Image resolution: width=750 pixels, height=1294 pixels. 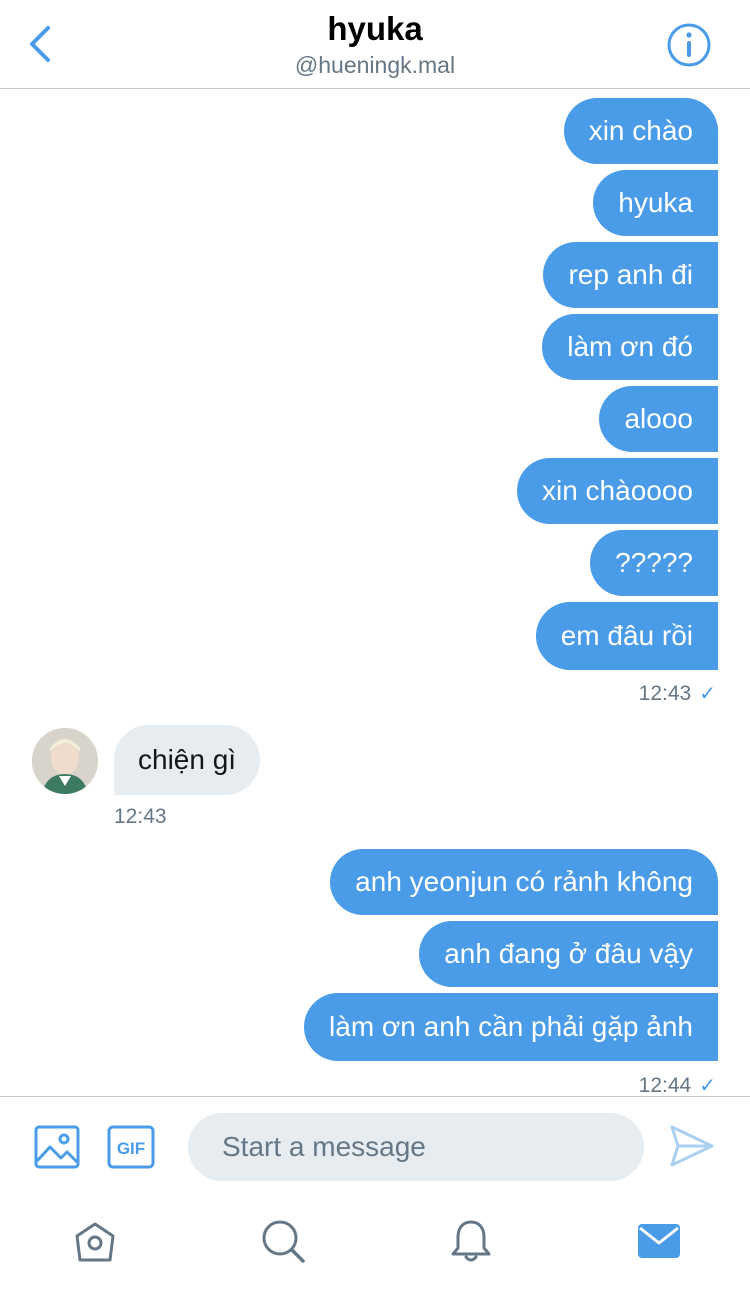 I want to click on sent-message: làm ơn đó, so click(x=630, y=347).